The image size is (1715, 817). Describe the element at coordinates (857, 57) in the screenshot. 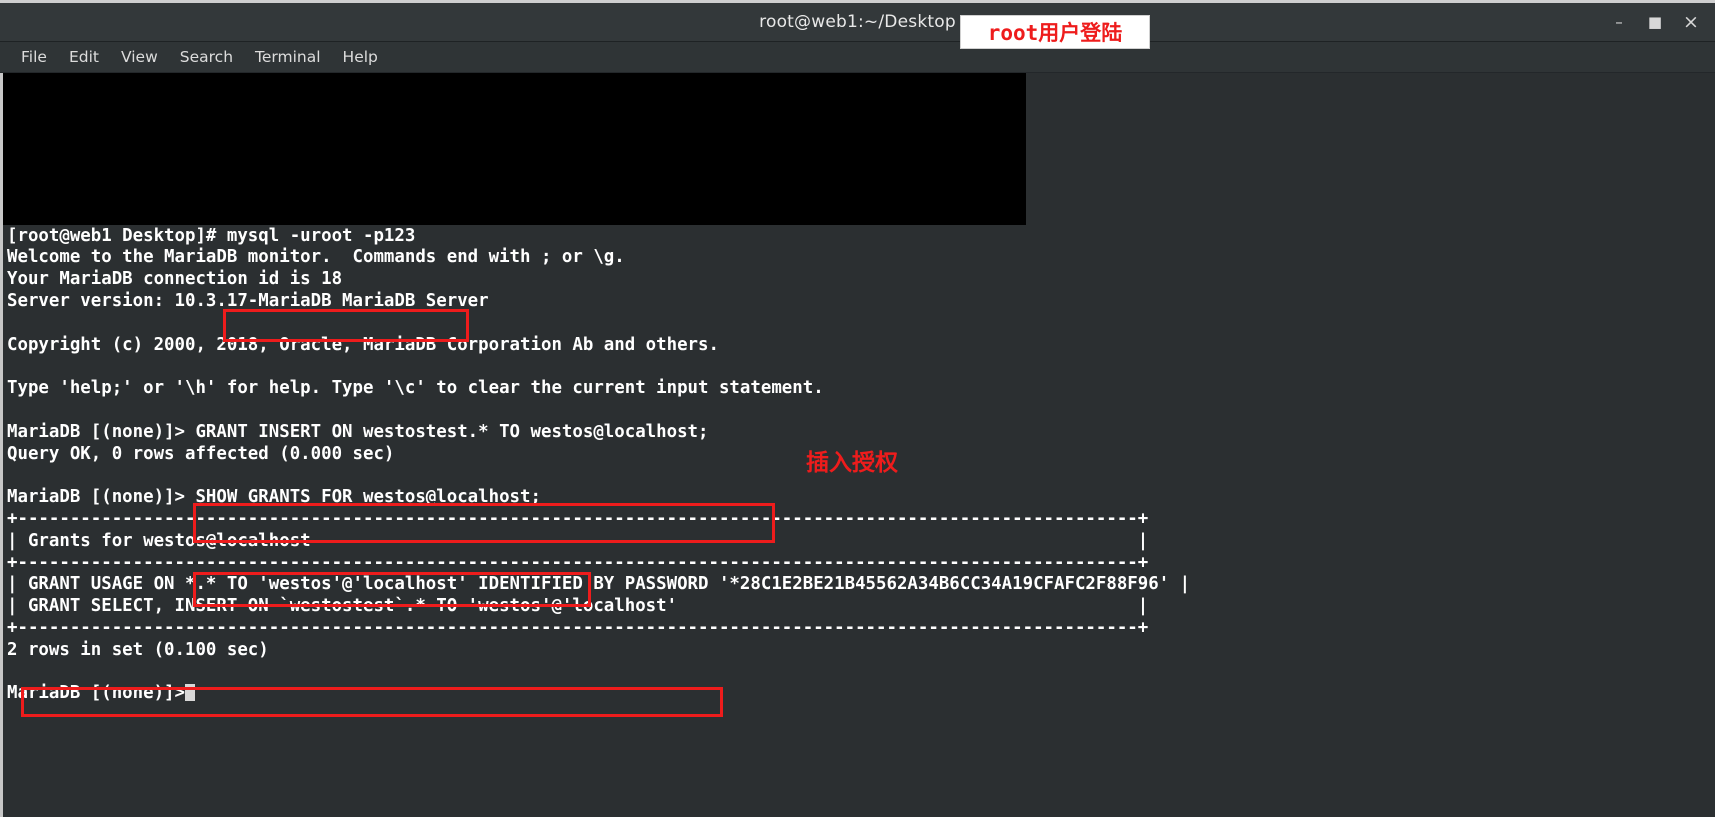

I see `menu-bar: File Edit View Search Terminal Help` at that location.